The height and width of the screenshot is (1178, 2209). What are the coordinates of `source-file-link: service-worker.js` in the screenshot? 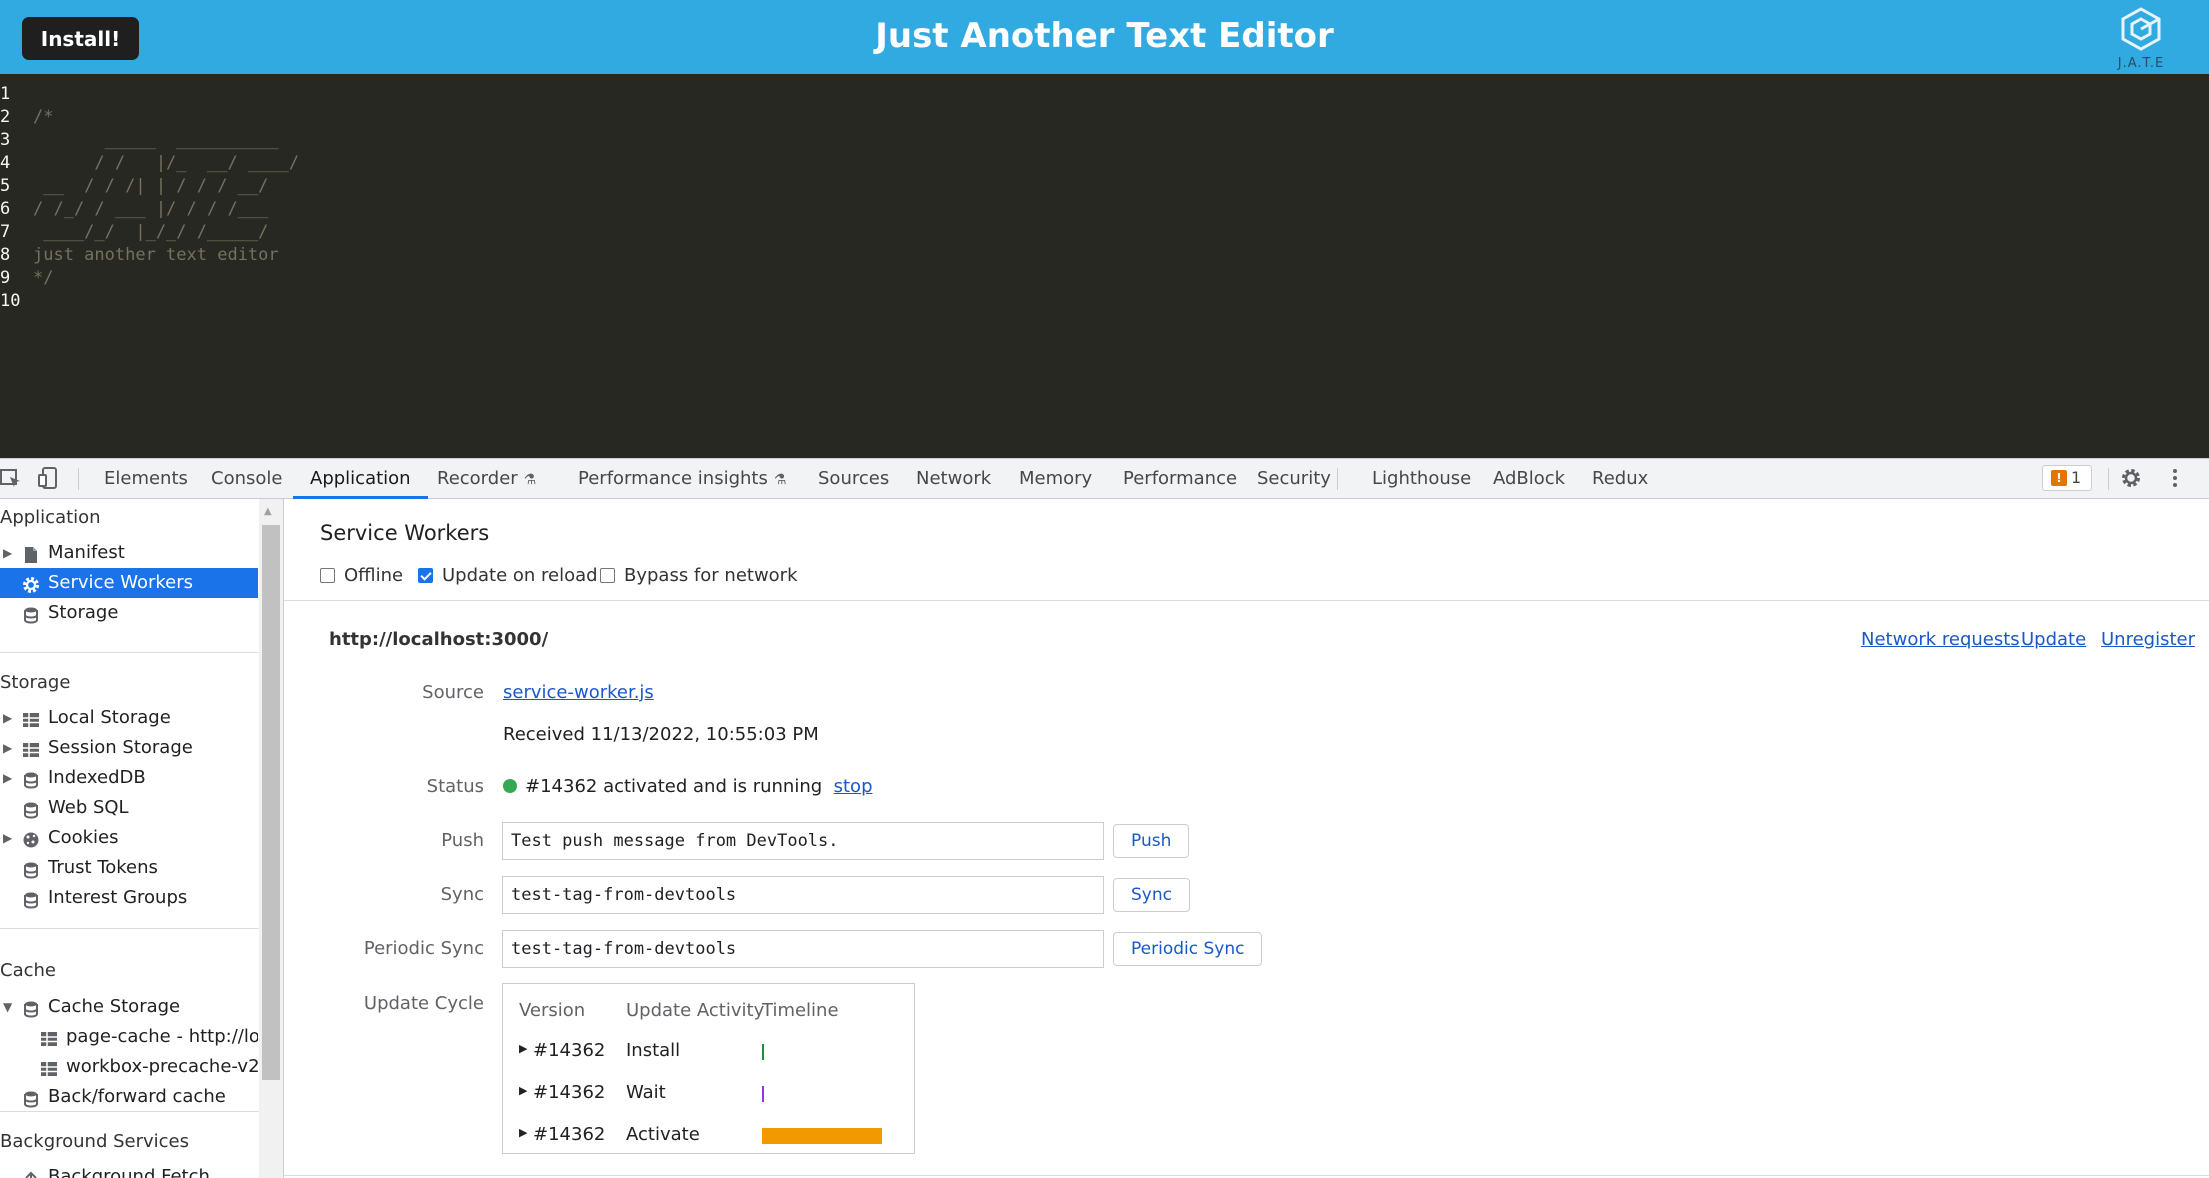 It's located at (578, 692).